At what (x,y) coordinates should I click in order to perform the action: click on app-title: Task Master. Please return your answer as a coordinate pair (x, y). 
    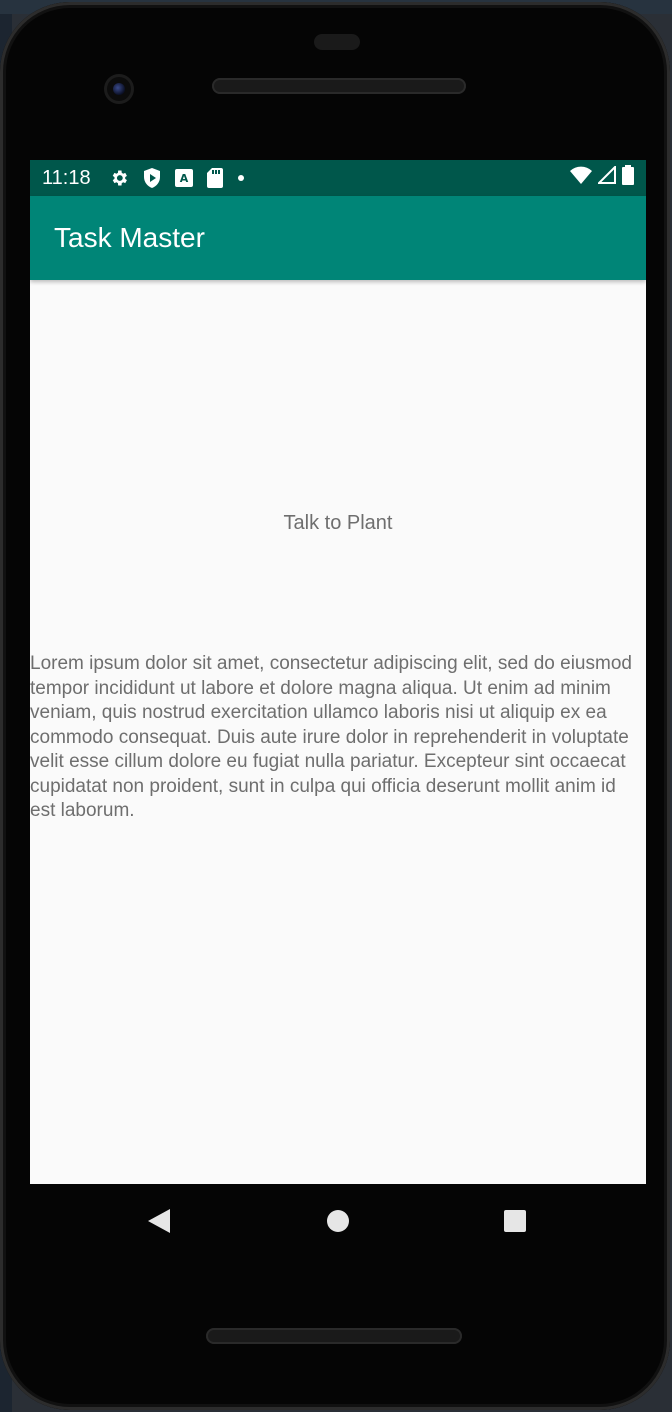
    Looking at the image, I should click on (129, 237).